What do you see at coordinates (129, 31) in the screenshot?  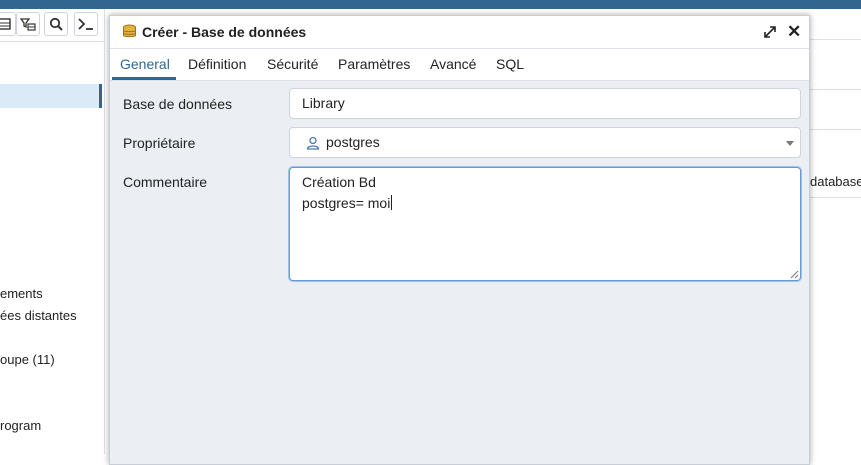 I see `database-icon` at bounding box center [129, 31].